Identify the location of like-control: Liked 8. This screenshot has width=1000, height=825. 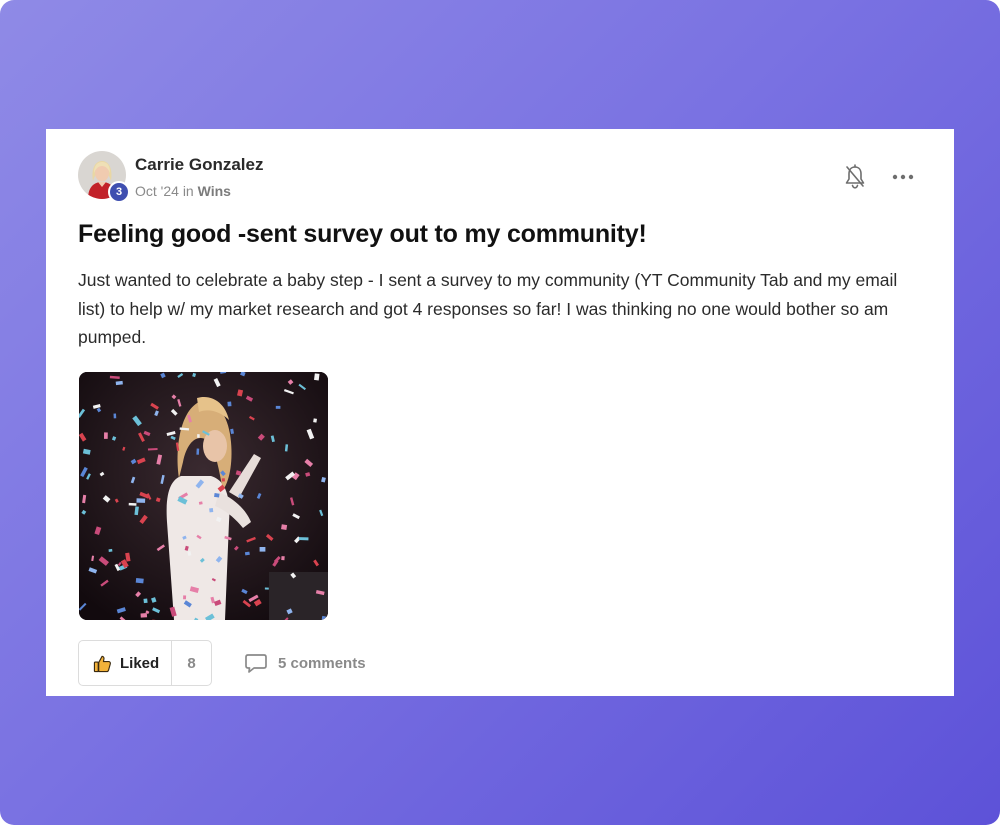
(145, 663).